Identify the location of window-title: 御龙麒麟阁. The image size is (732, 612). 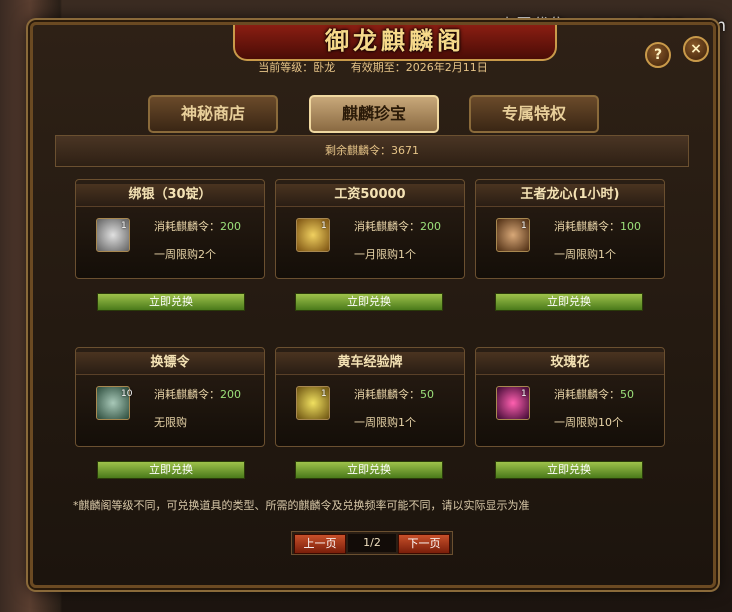
(395, 40).